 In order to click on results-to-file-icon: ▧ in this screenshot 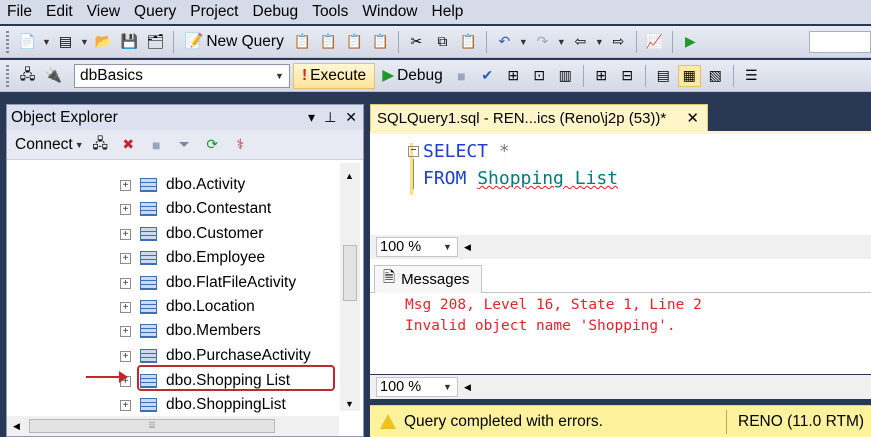, I will do `click(715, 76)`.